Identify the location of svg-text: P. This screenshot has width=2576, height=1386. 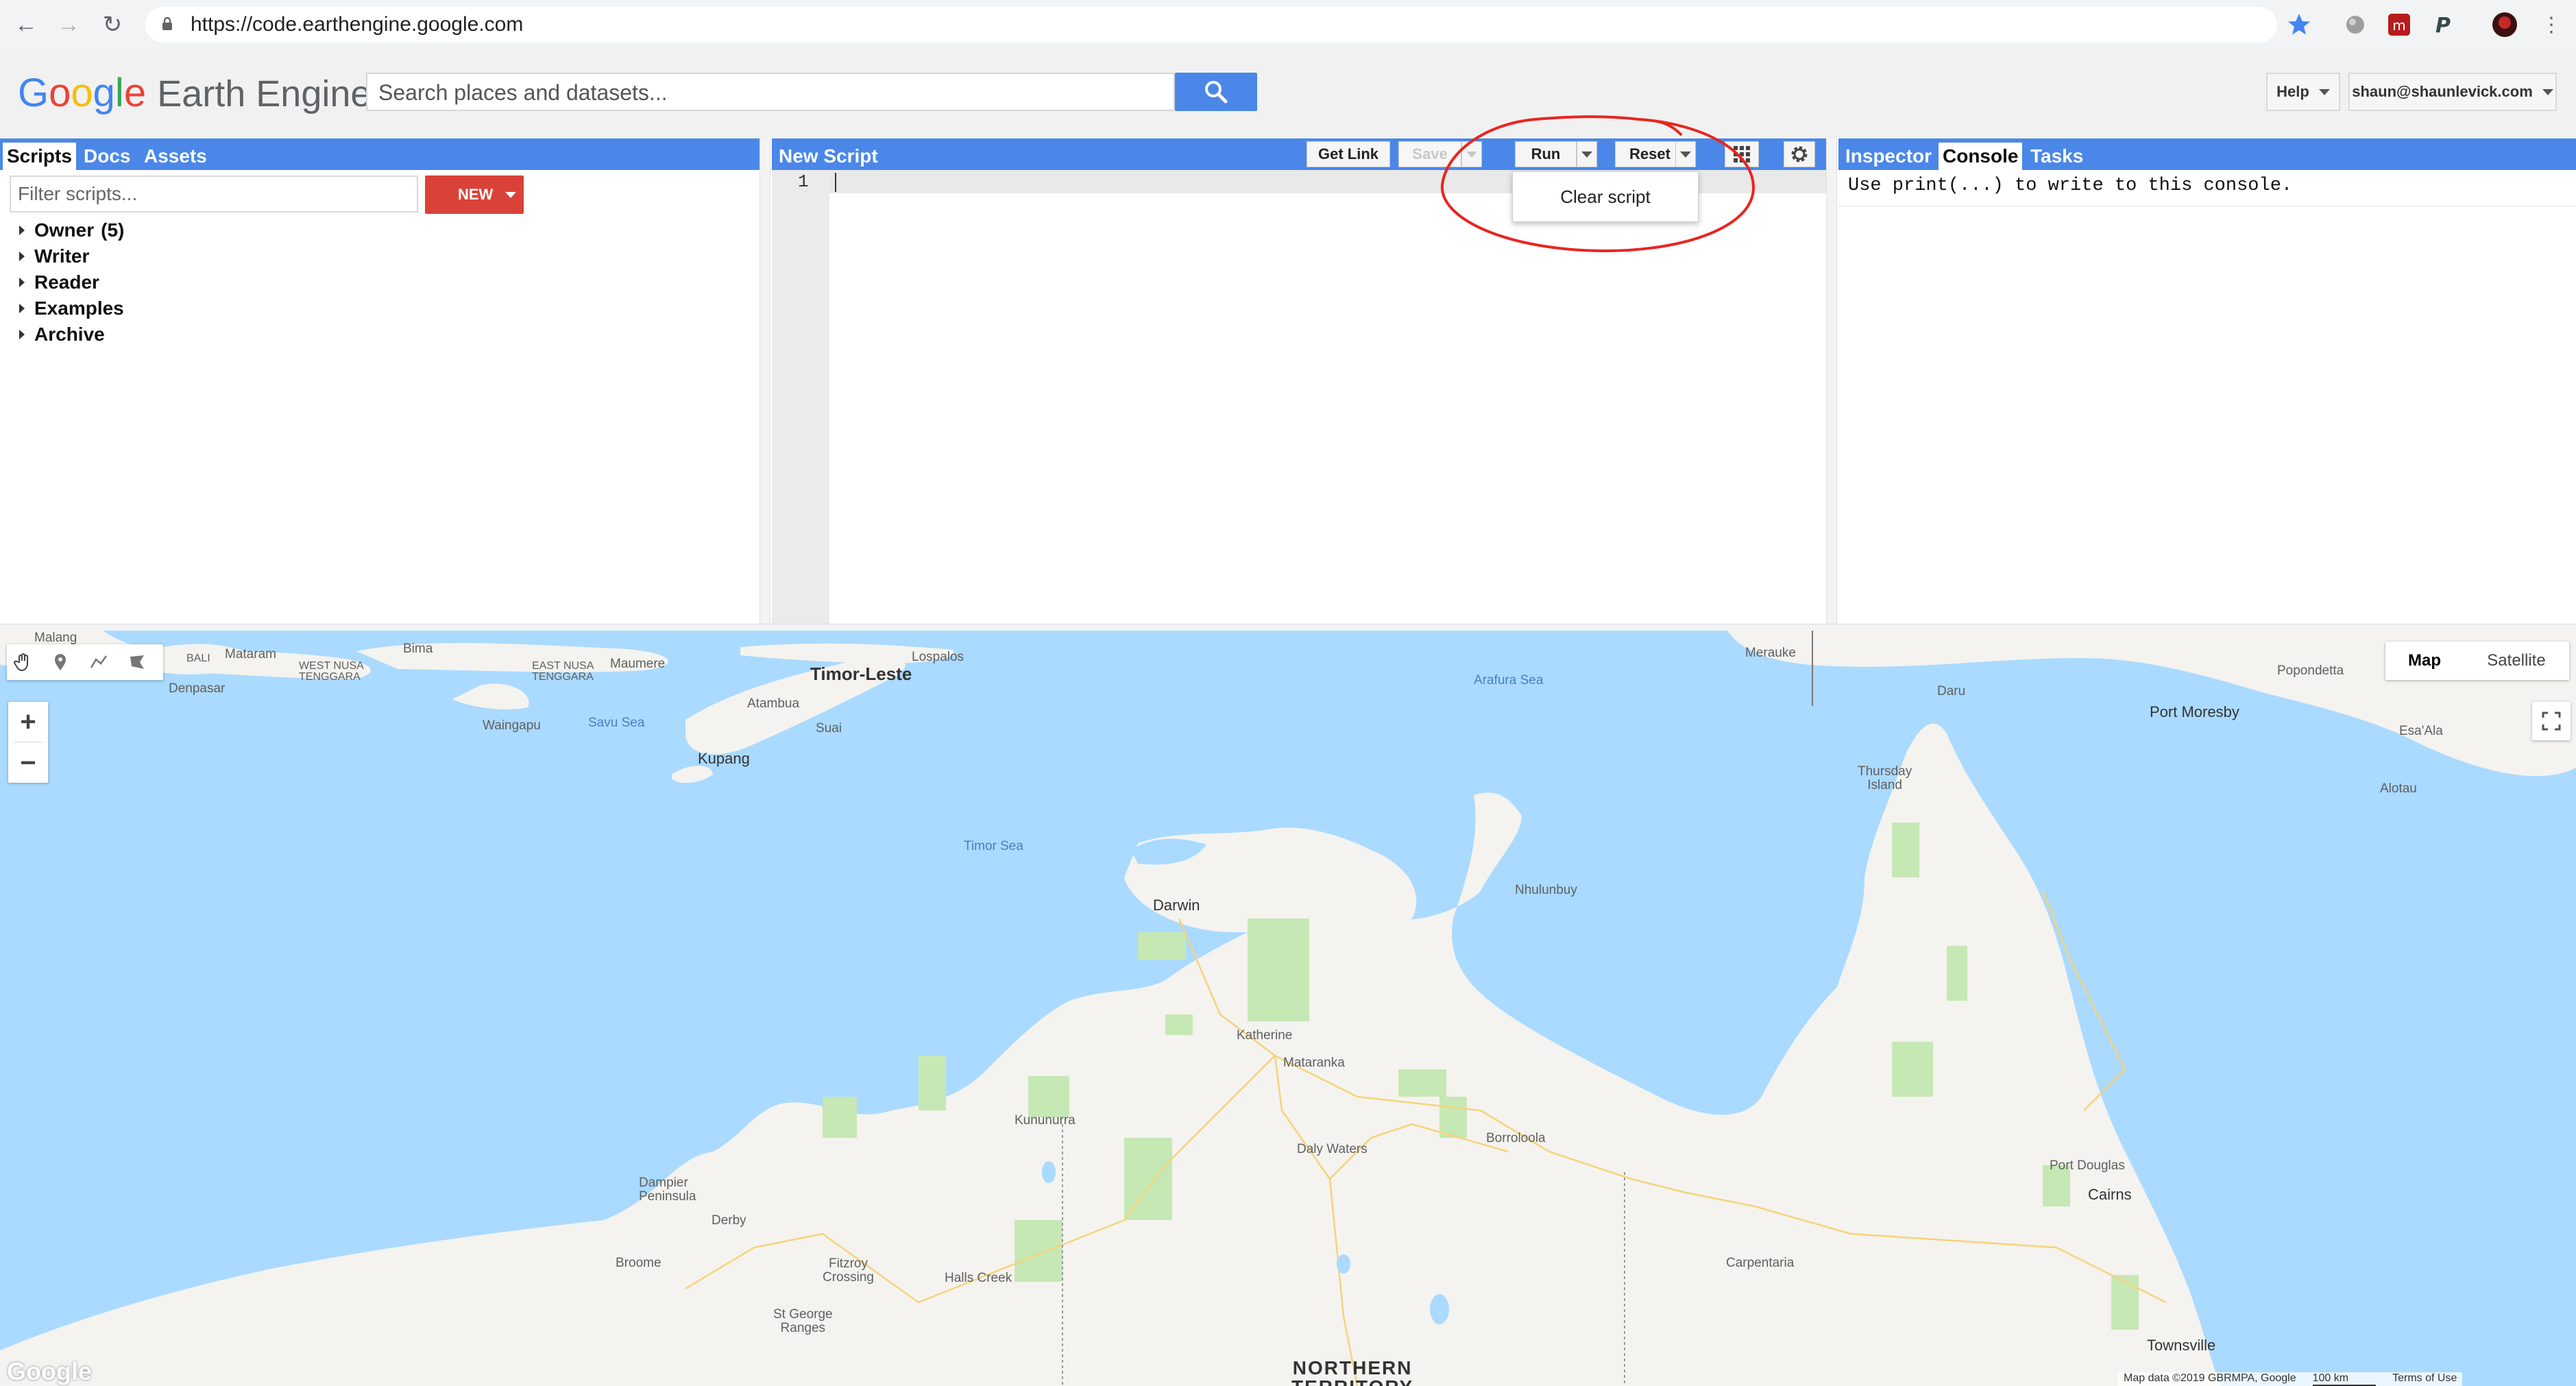
(2443, 26).